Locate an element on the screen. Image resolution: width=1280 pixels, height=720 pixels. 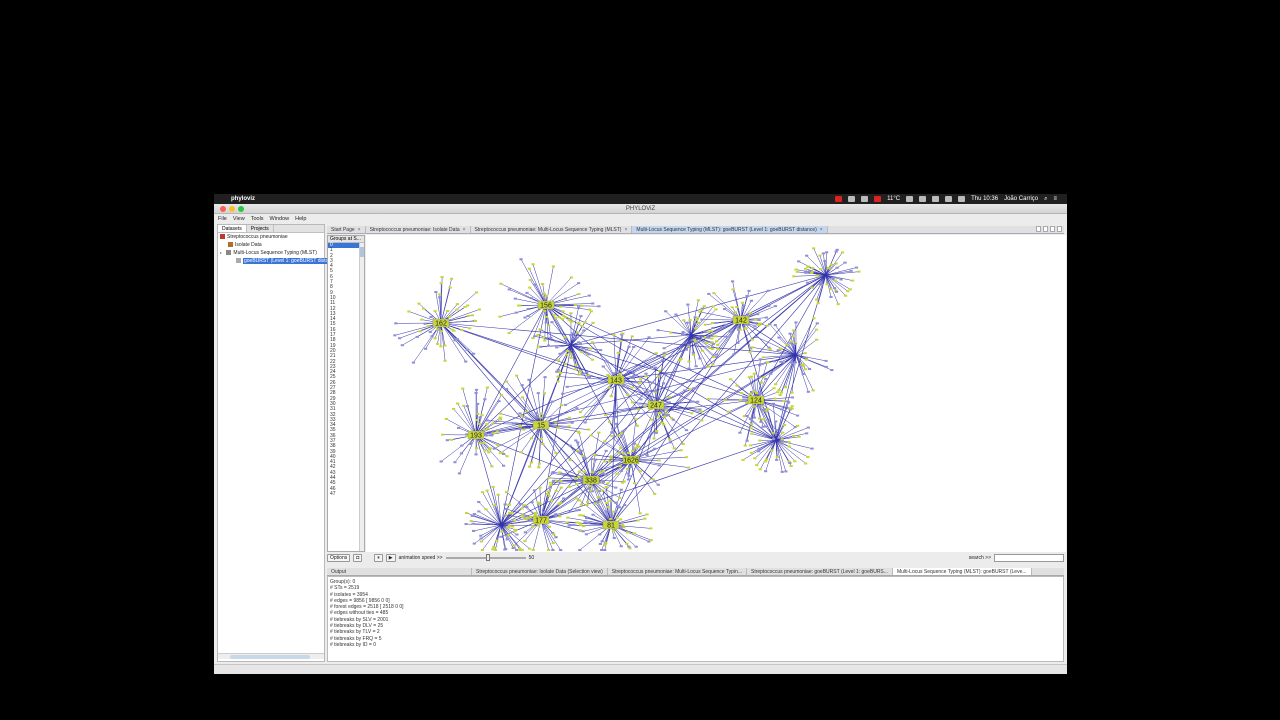
hub-node: 143 is located at coordinates (616, 380).